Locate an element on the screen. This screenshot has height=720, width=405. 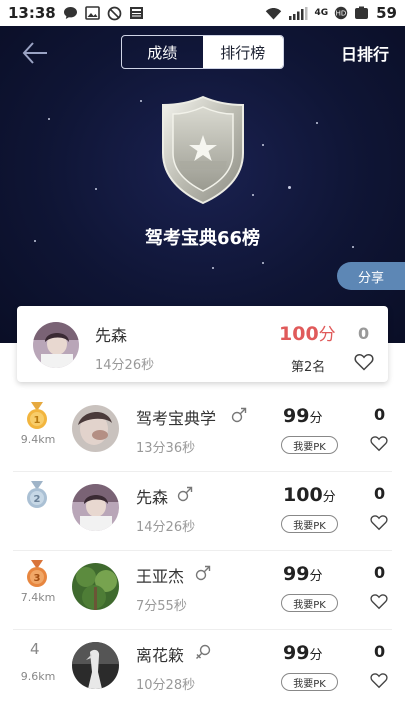
network-label: 4G is located at coordinates (321, 12).